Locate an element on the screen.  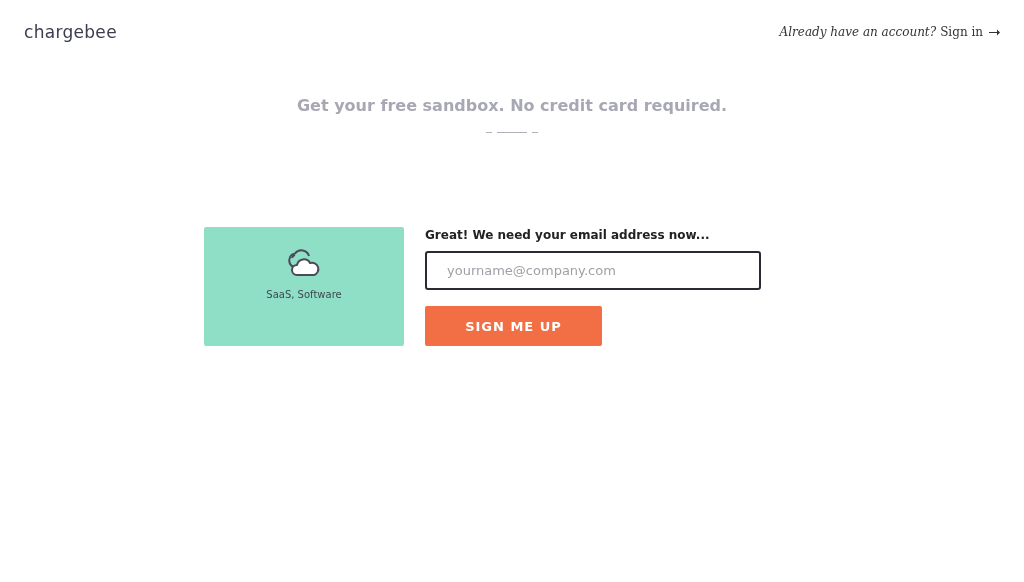
account-prompt: Already have an account? is located at coordinates (858, 32).